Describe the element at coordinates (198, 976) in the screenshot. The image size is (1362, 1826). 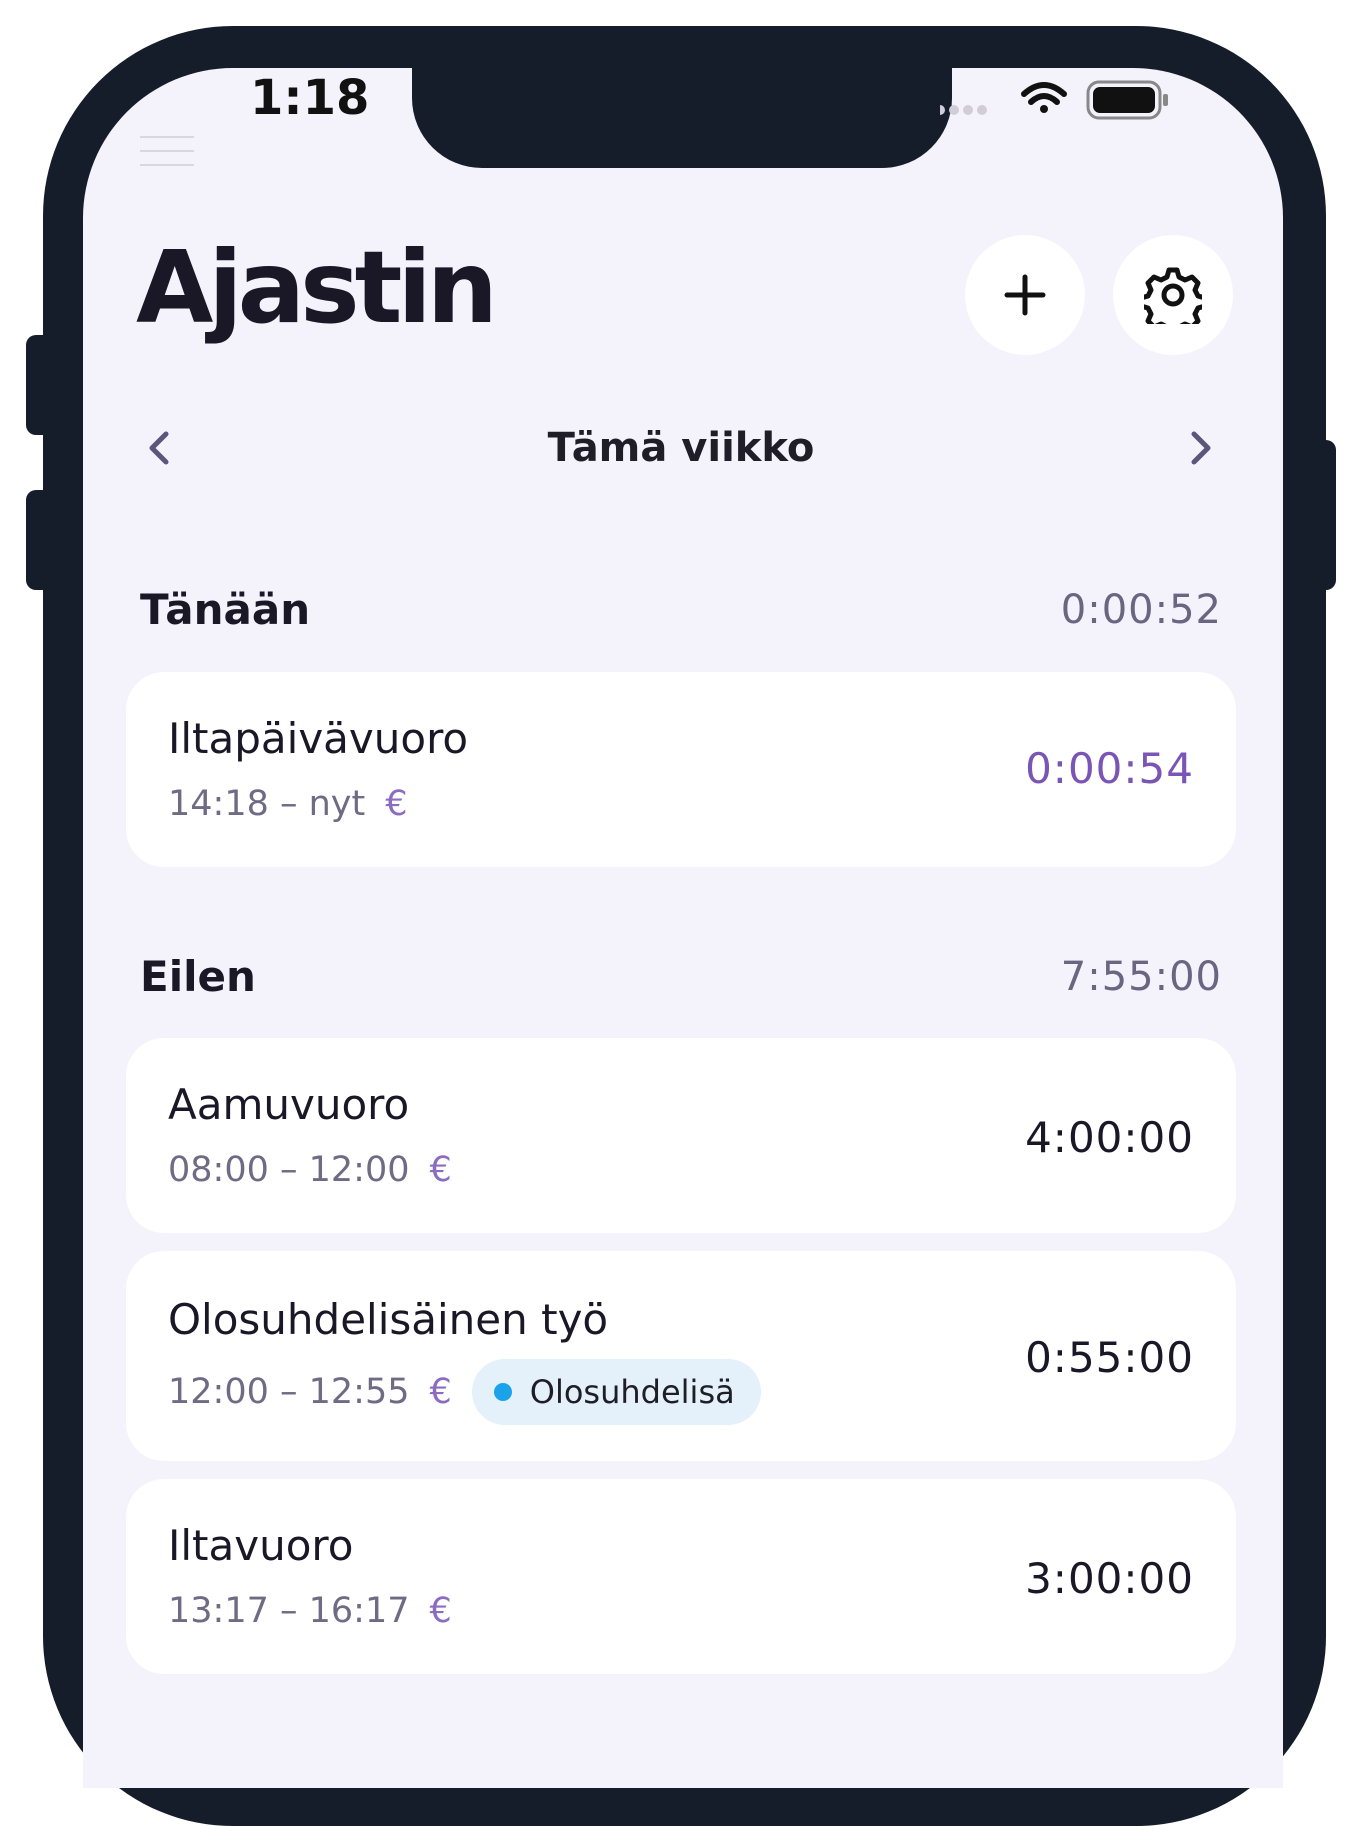
I see `section-label-yesterday: Eilen` at that location.